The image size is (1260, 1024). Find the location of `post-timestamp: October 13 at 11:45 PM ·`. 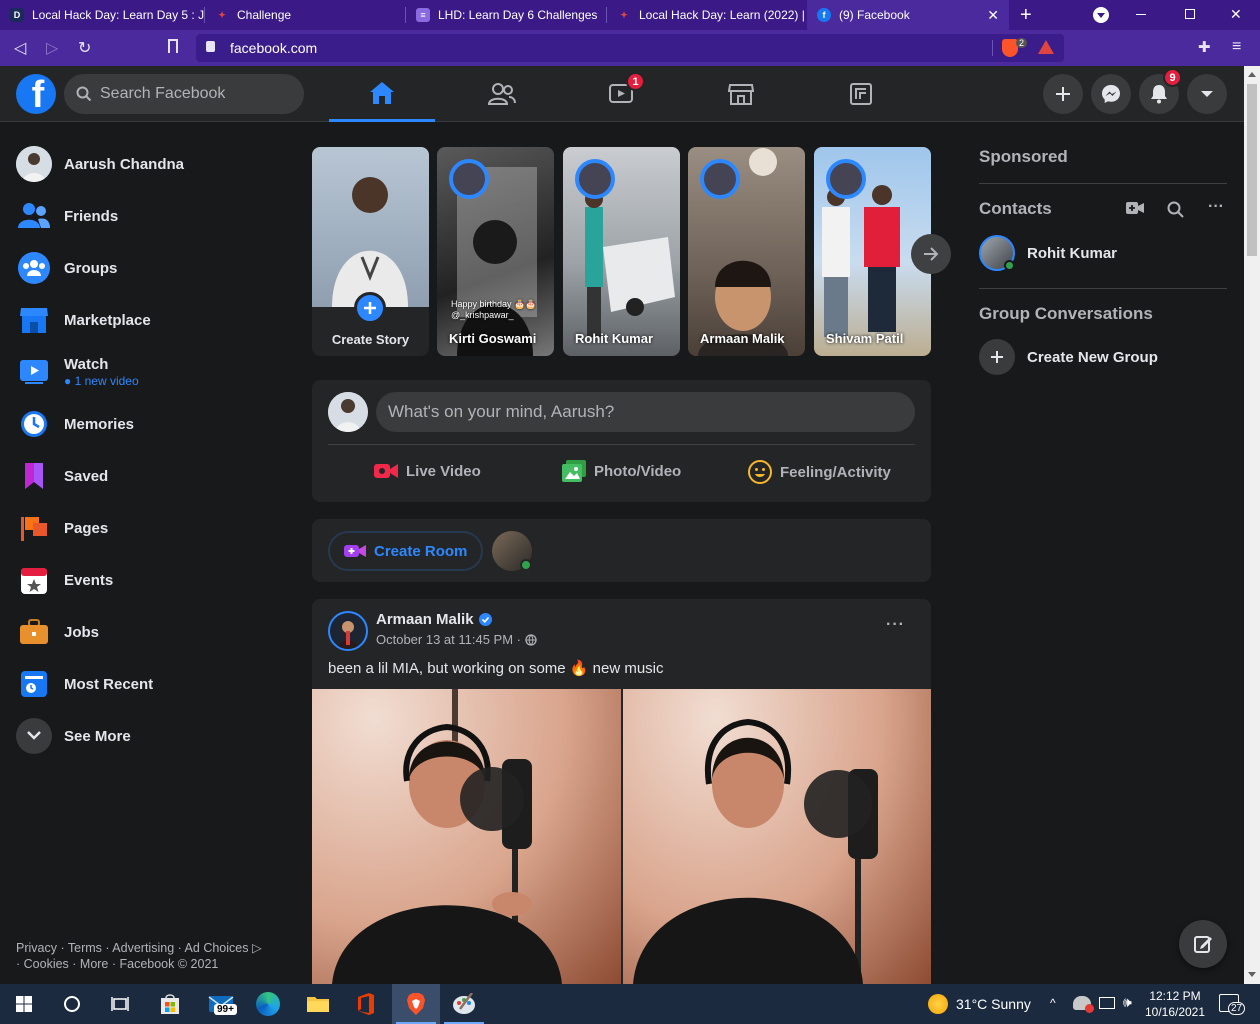

post-timestamp: October 13 at 11:45 PM · is located at coordinates (448, 639).